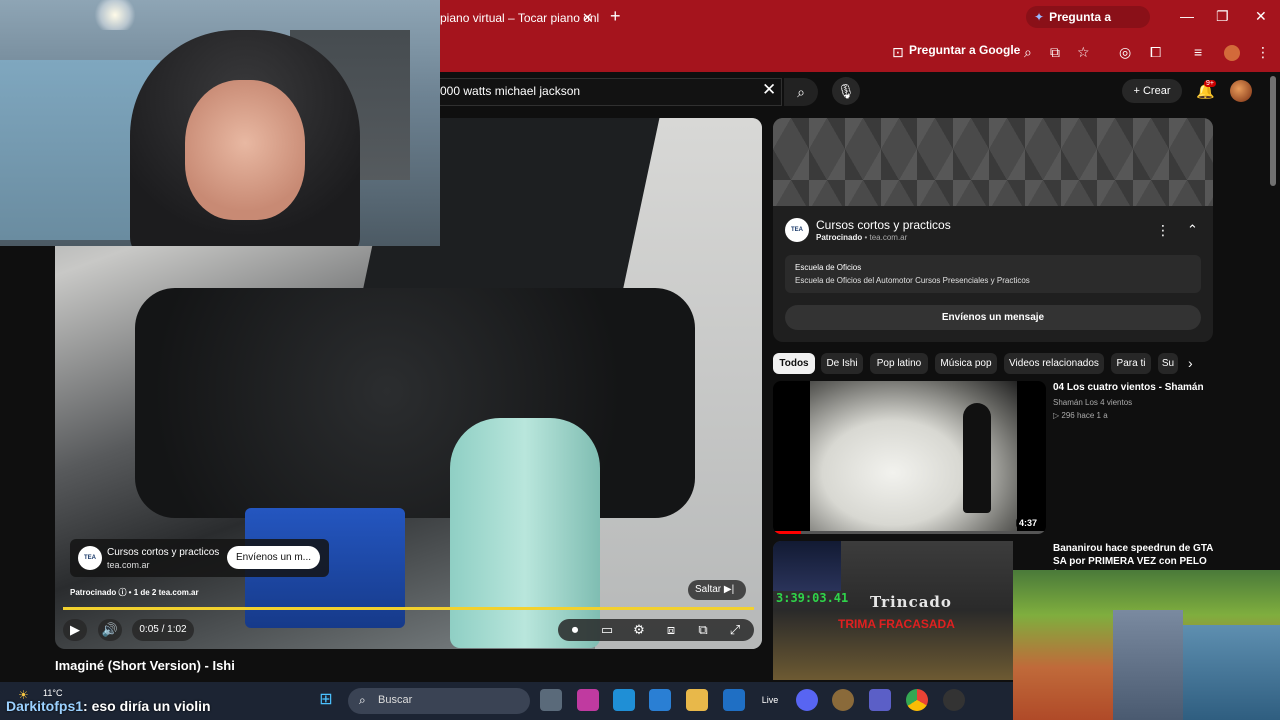  What do you see at coordinates (587, 18) in the screenshot?
I see `tab-close-icon: ✕` at bounding box center [587, 18].